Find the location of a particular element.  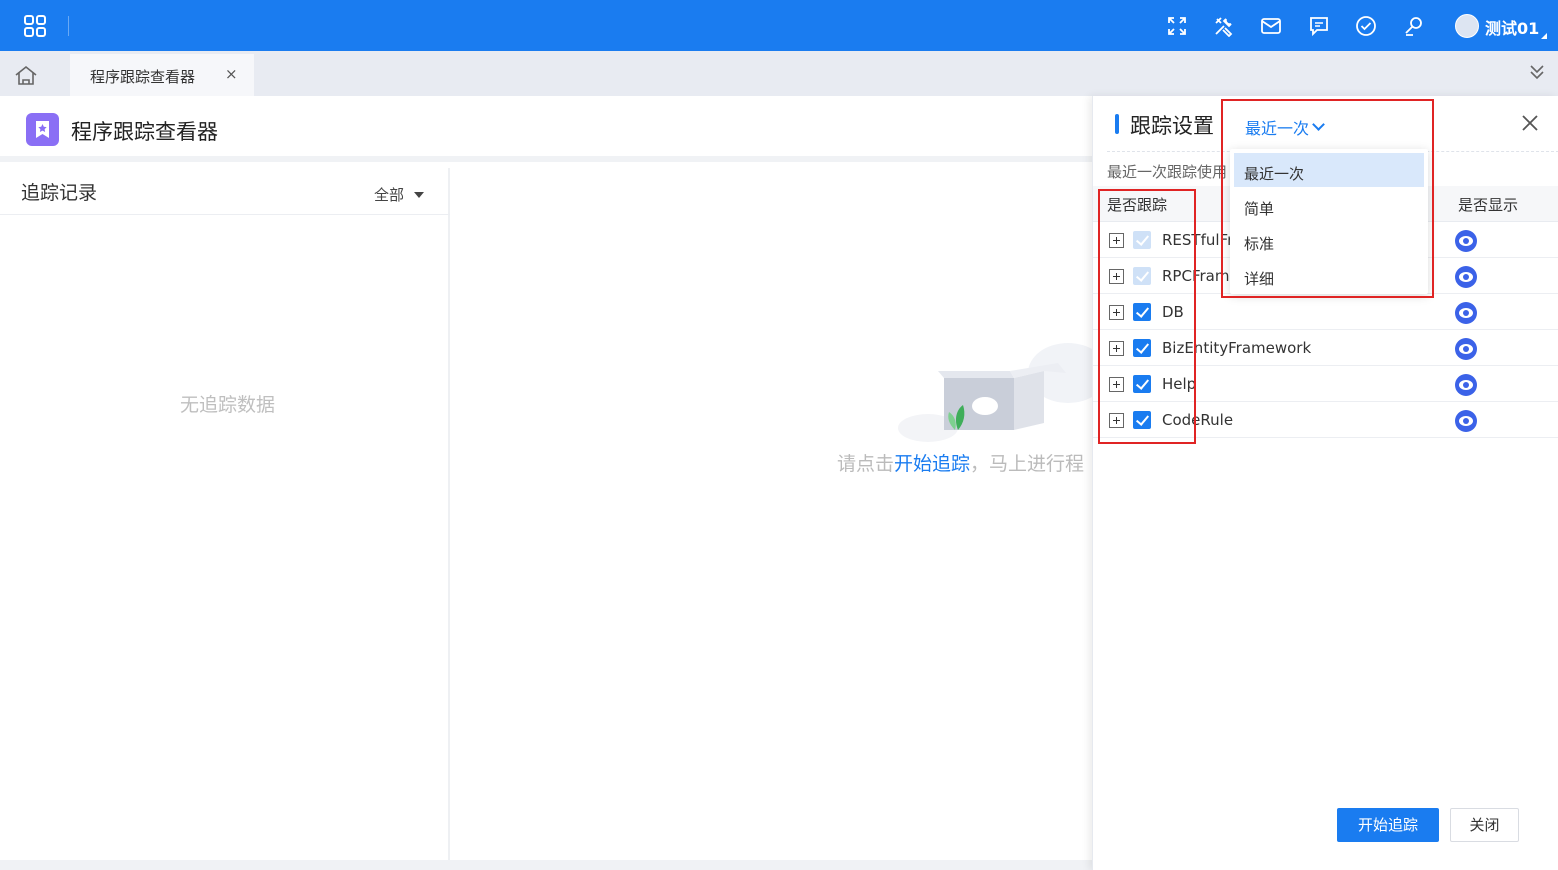

page-title: 程序跟踪查看器 is located at coordinates (144, 132).